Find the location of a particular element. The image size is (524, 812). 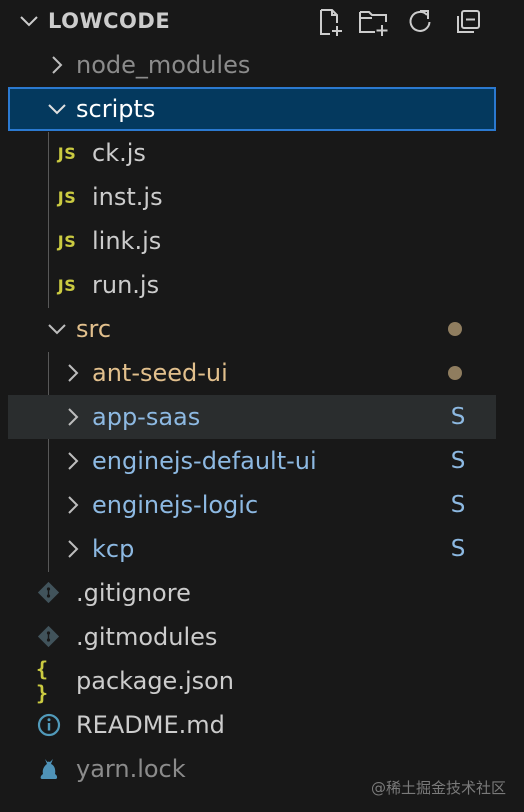

explorer-header: LOWCODE is located at coordinates (262, 22).